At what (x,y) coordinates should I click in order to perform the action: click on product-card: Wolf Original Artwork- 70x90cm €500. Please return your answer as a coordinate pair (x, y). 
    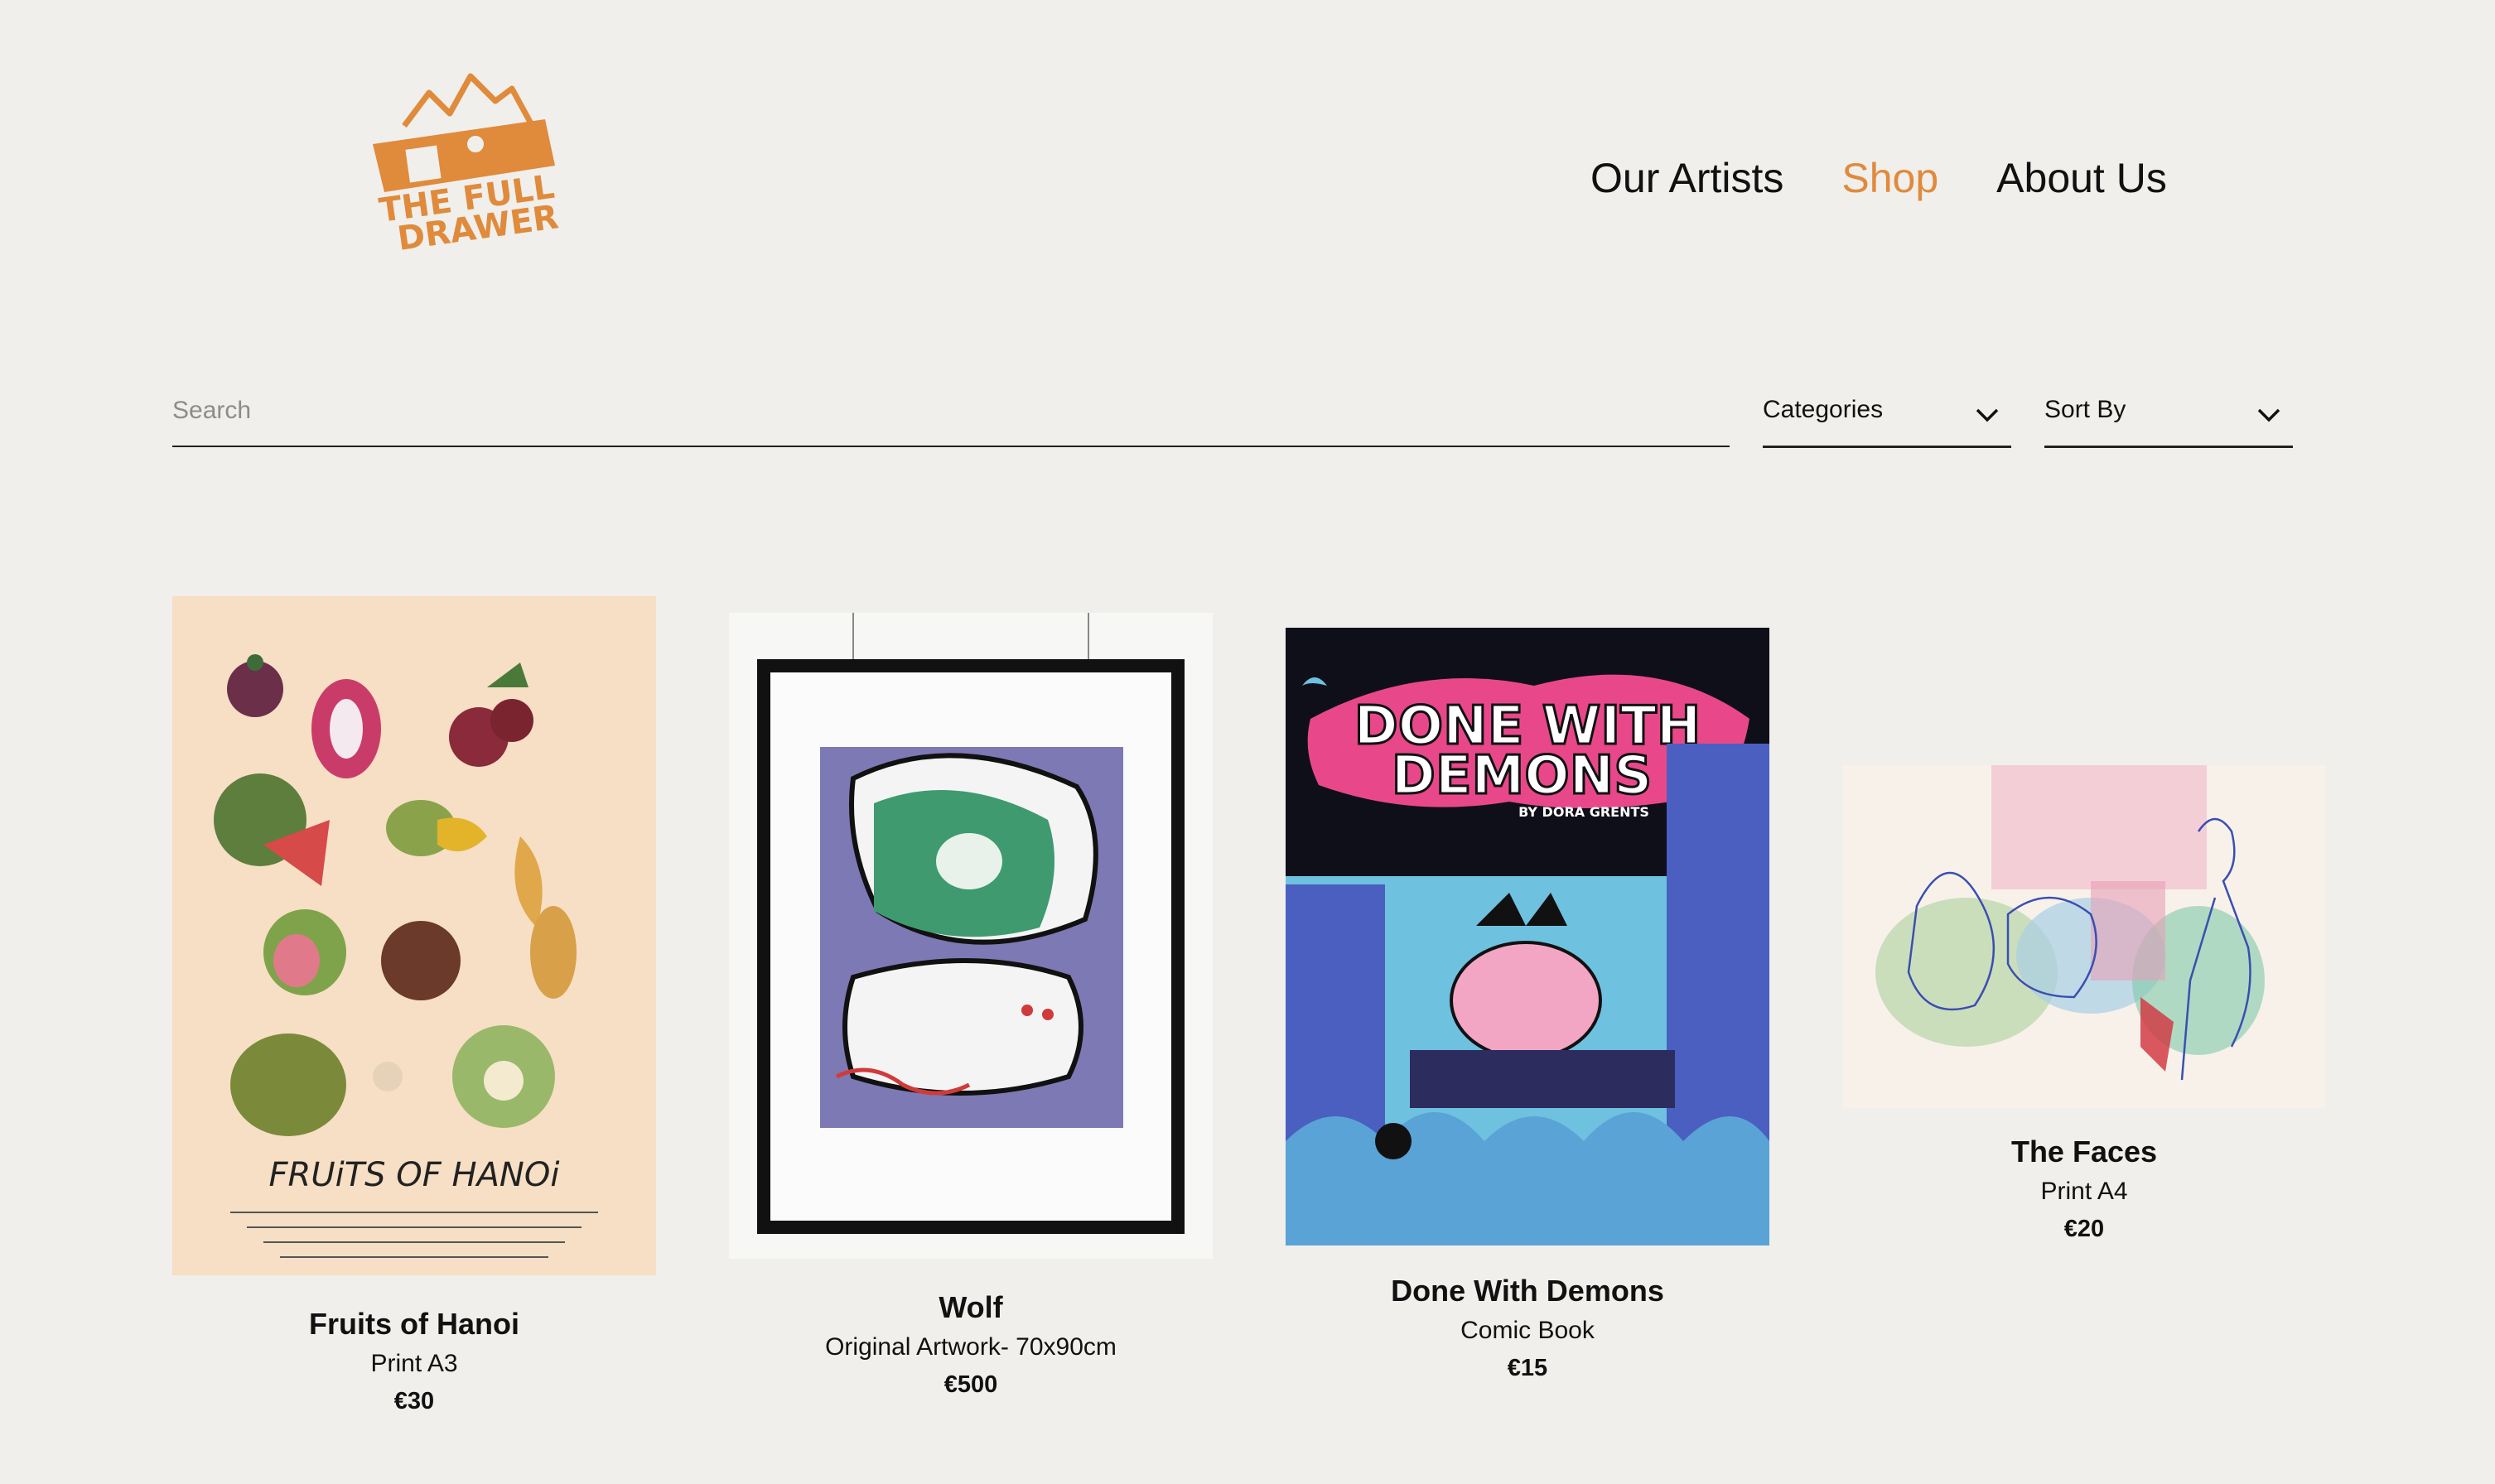
    Looking at the image, I should click on (971, 1010).